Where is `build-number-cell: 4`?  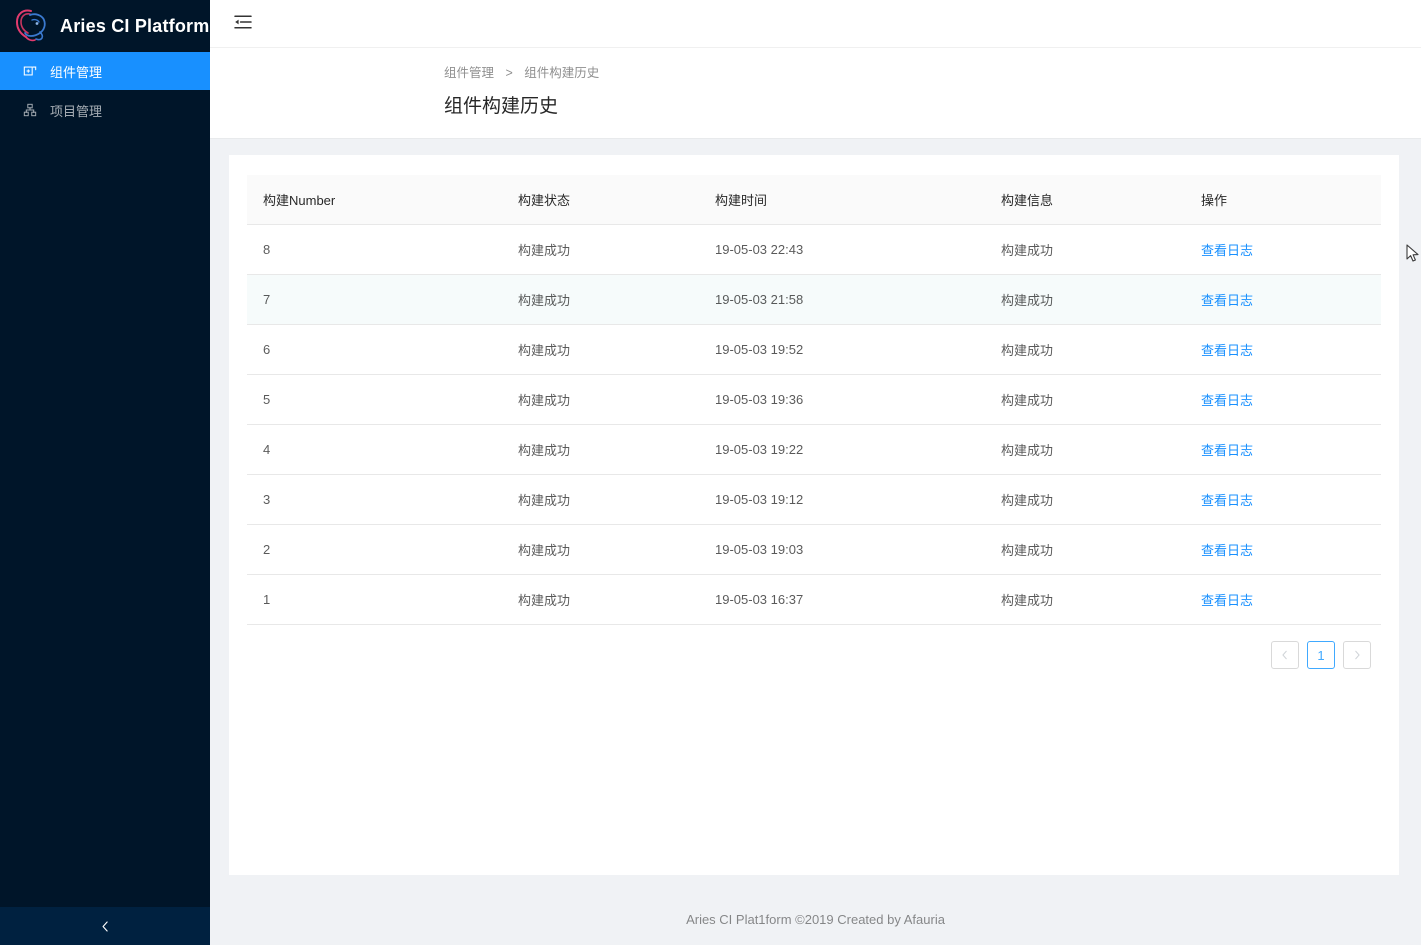
build-number-cell: 4 is located at coordinates (374, 449).